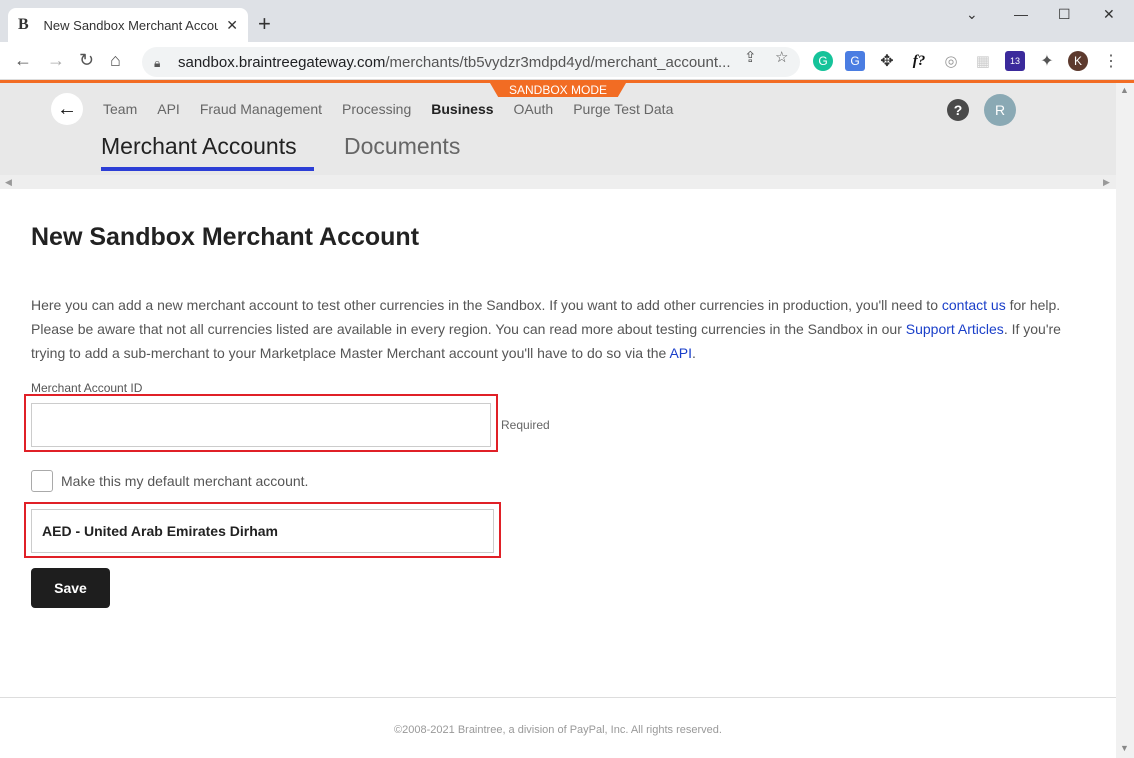  Describe the element at coordinates (115, 60) in the screenshot. I see `home-icon: ⌂` at that location.